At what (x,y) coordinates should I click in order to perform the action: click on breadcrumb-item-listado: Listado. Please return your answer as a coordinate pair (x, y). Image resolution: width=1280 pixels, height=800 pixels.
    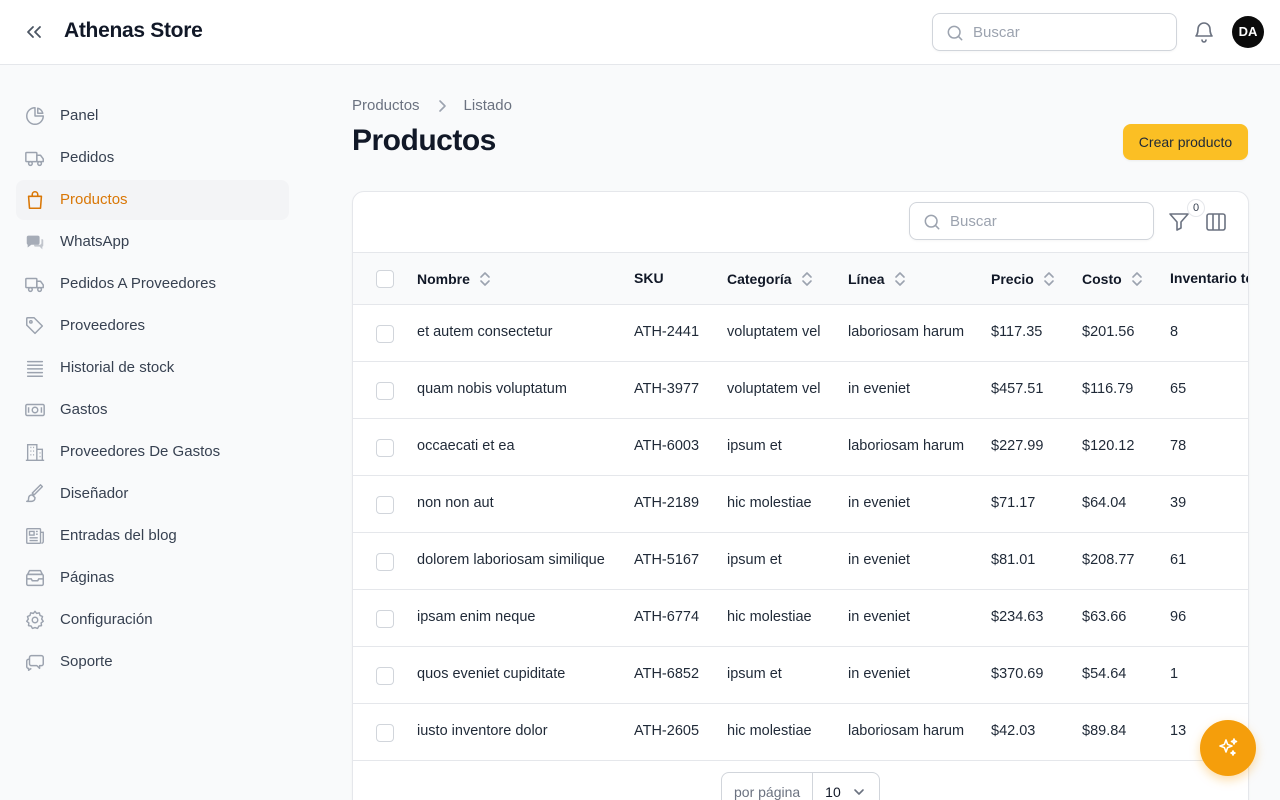
    Looking at the image, I should click on (487, 105).